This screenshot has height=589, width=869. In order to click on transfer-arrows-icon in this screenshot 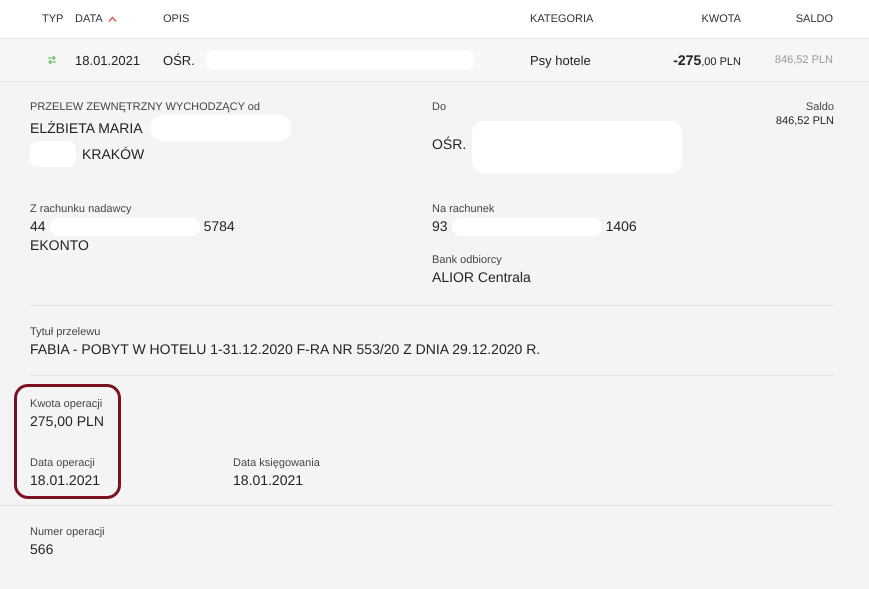, I will do `click(52, 60)`.